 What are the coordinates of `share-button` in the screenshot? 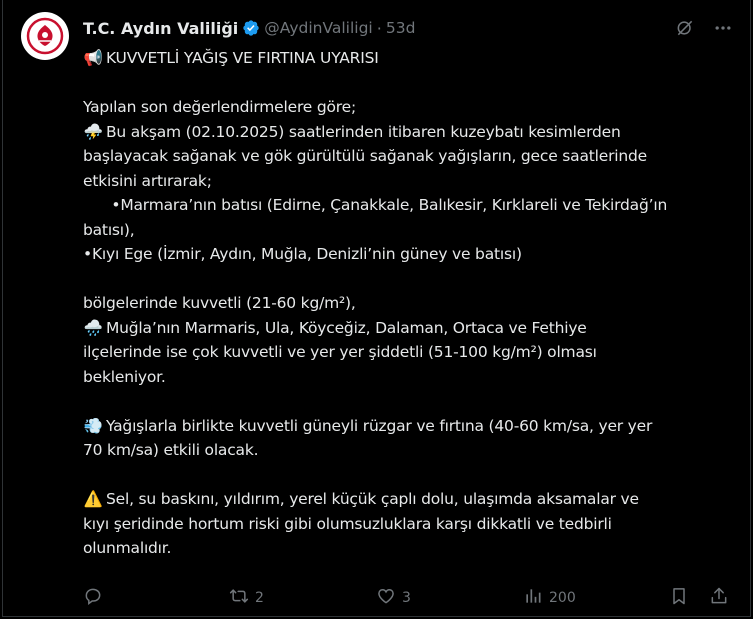 It's located at (719, 598).